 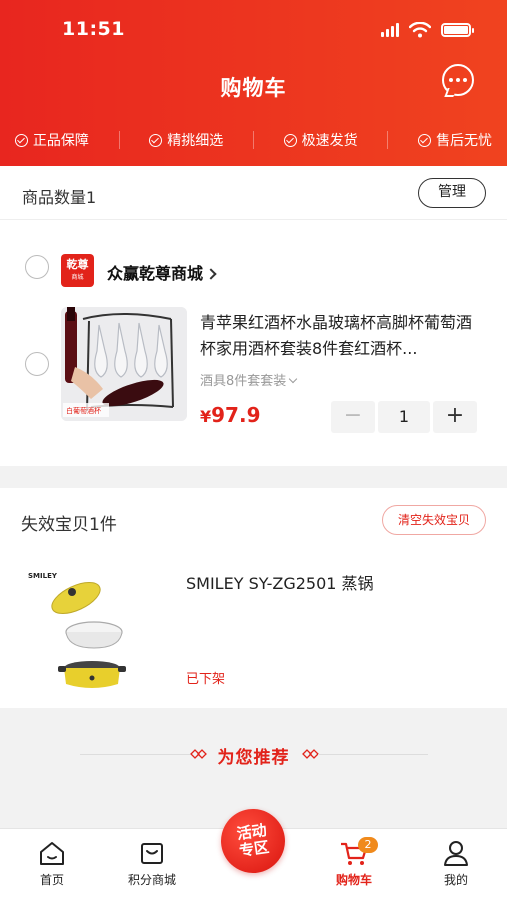 I want to click on battery-icon, so click(x=457, y=30).